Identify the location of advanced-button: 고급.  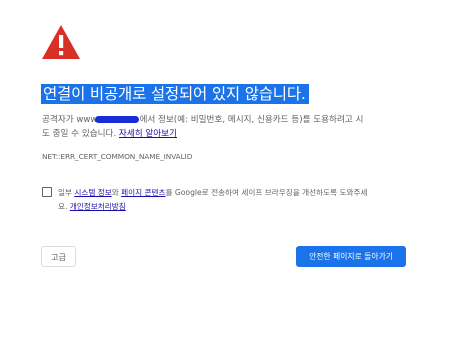
(58, 256).